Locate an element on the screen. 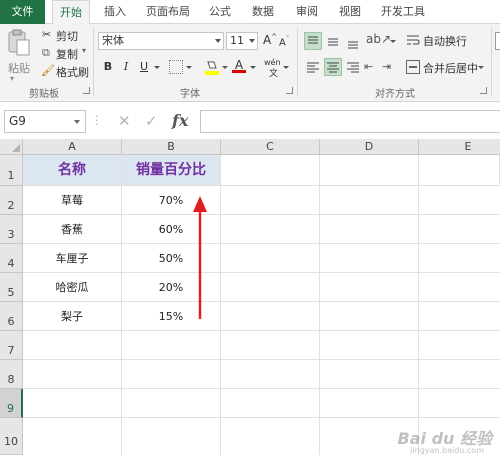 This screenshot has height=455, width=500. copy-icon: ⧉ is located at coordinates (46, 53).